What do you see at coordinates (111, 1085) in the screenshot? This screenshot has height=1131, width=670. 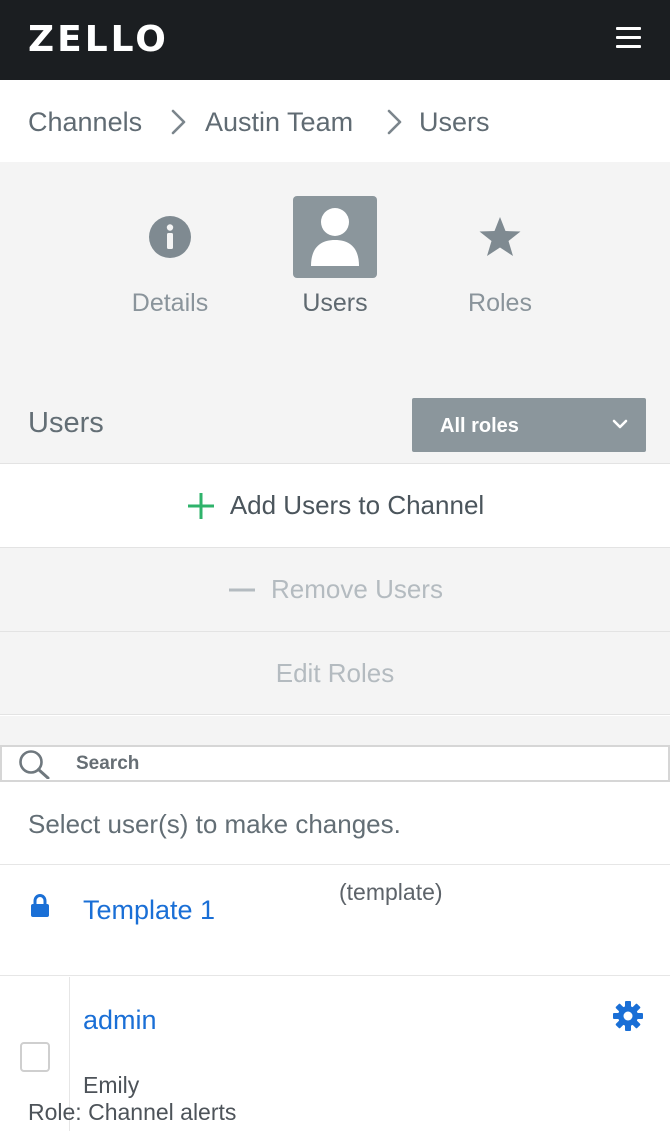 I see `user-display-name: Emily` at bounding box center [111, 1085].